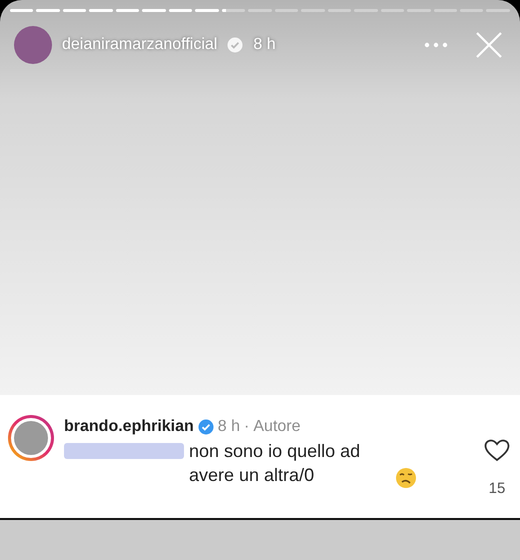 The width and height of the screenshot is (520, 560). Describe the element at coordinates (264, 45) in the screenshot. I see `post-time: 8 h` at that location.